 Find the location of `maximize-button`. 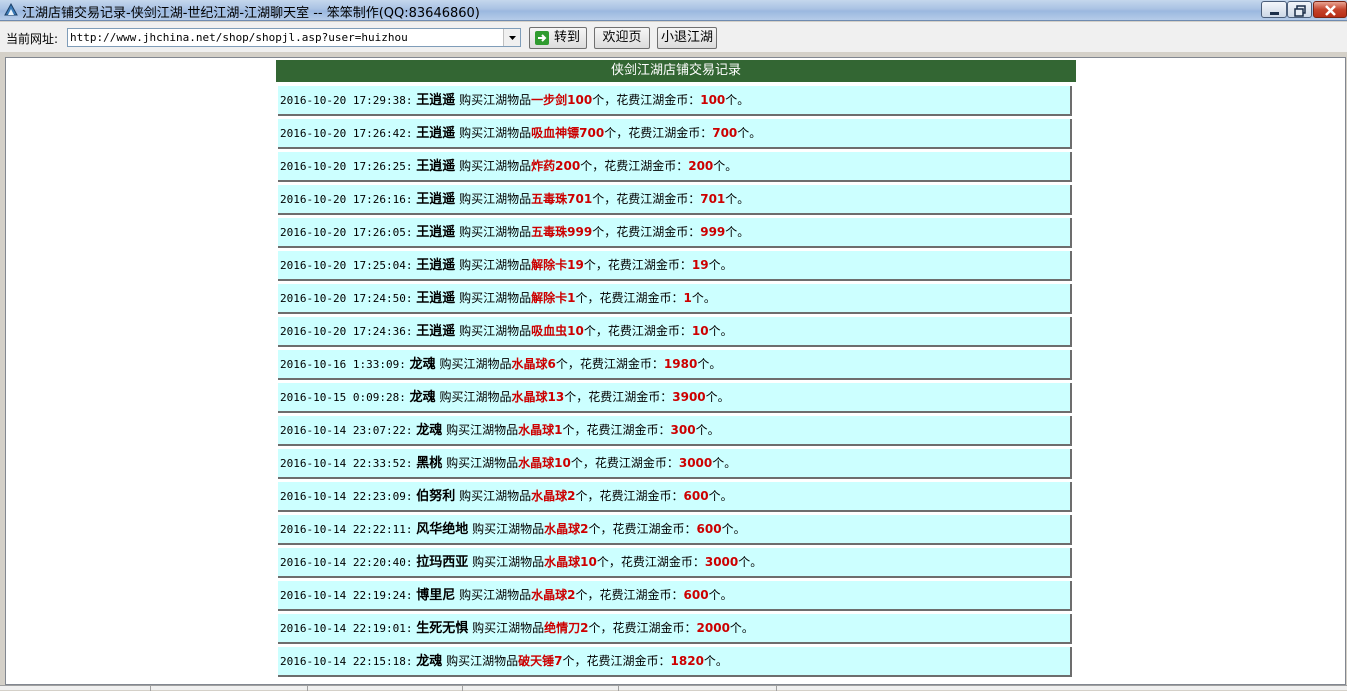

maximize-button is located at coordinates (1299, 9).